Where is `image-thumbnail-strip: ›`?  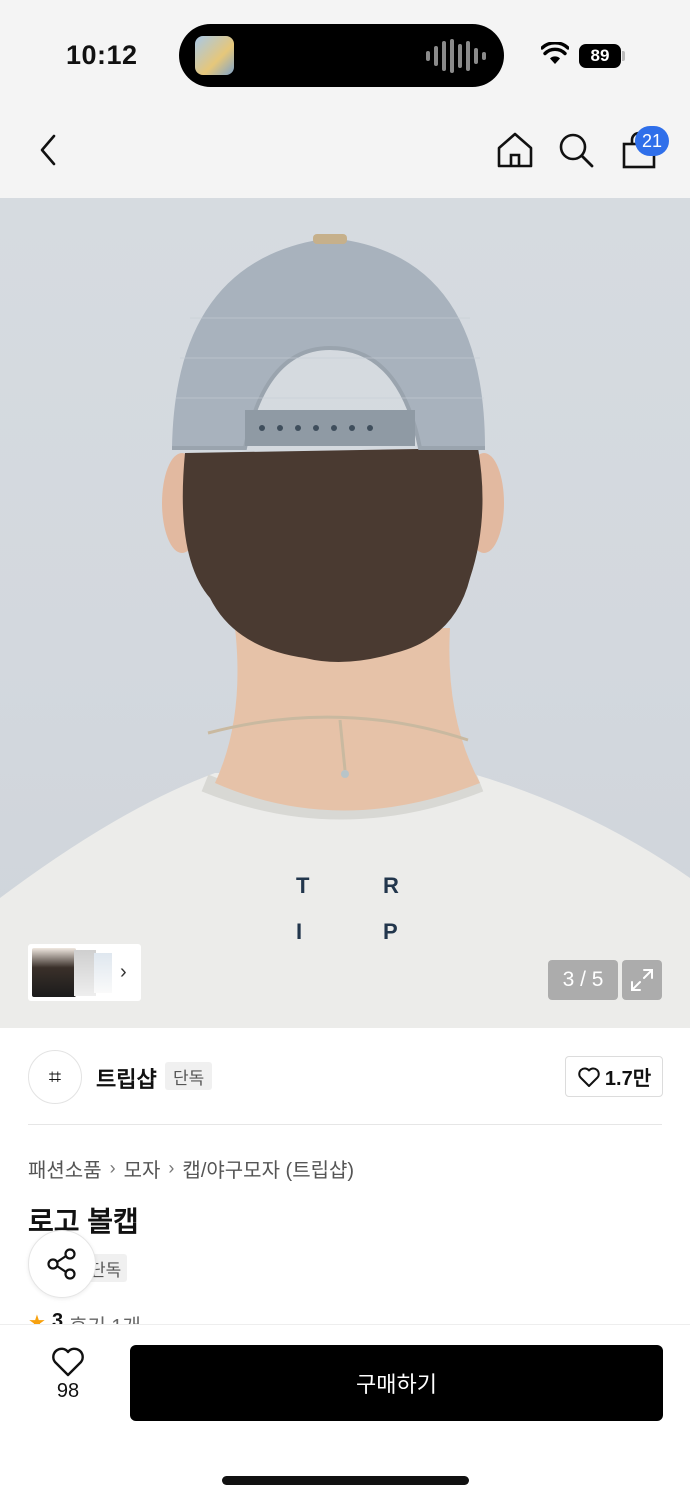 image-thumbnail-strip: › is located at coordinates (84, 972).